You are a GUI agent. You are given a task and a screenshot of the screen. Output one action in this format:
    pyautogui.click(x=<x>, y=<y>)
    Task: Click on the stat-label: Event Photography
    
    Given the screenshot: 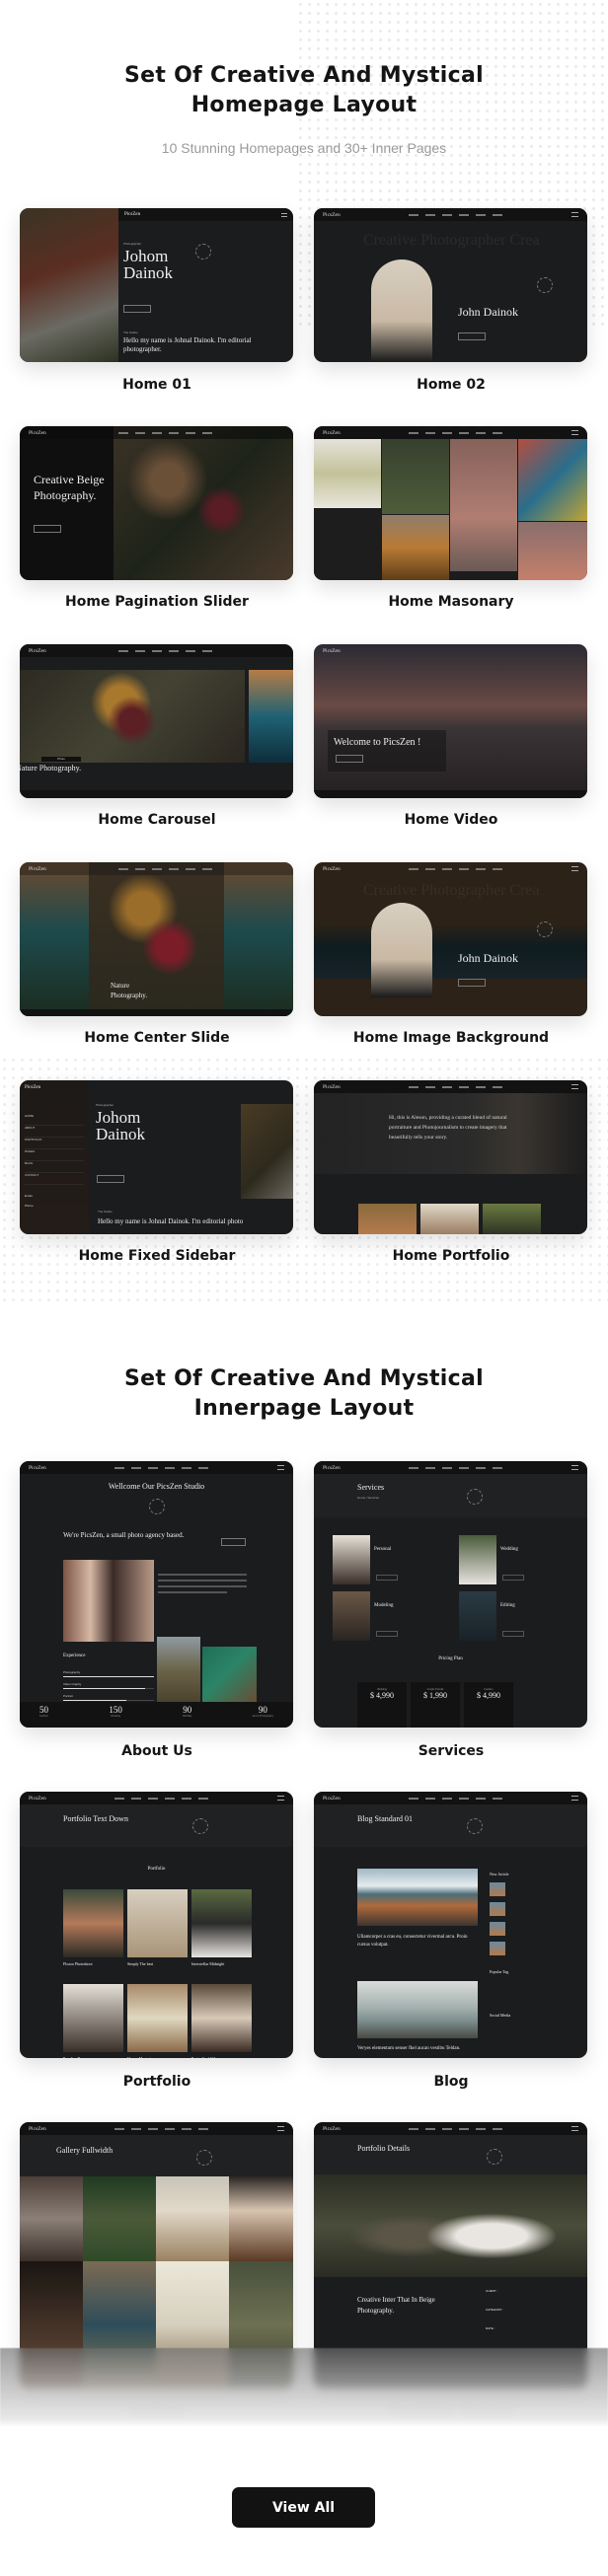 What is the action you would take?
    pyautogui.click(x=262, y=1716)
    